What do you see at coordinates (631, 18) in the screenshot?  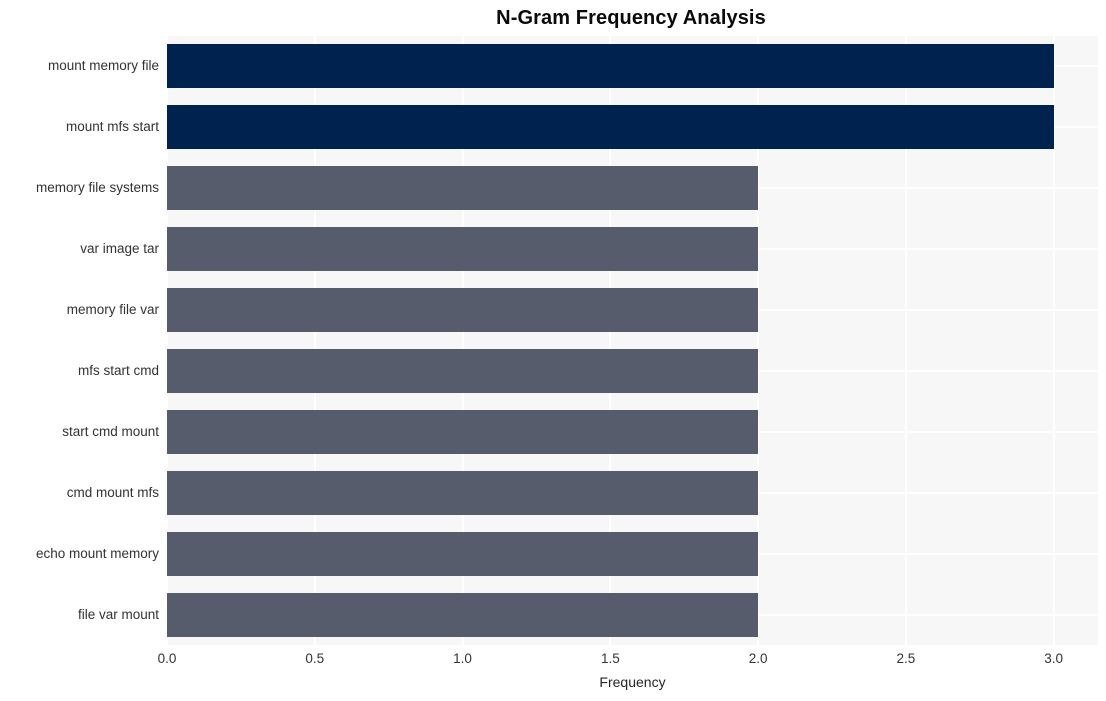 I see `chart-title: N-Gram Frequency Analysis` at bounding box center [631, 18].